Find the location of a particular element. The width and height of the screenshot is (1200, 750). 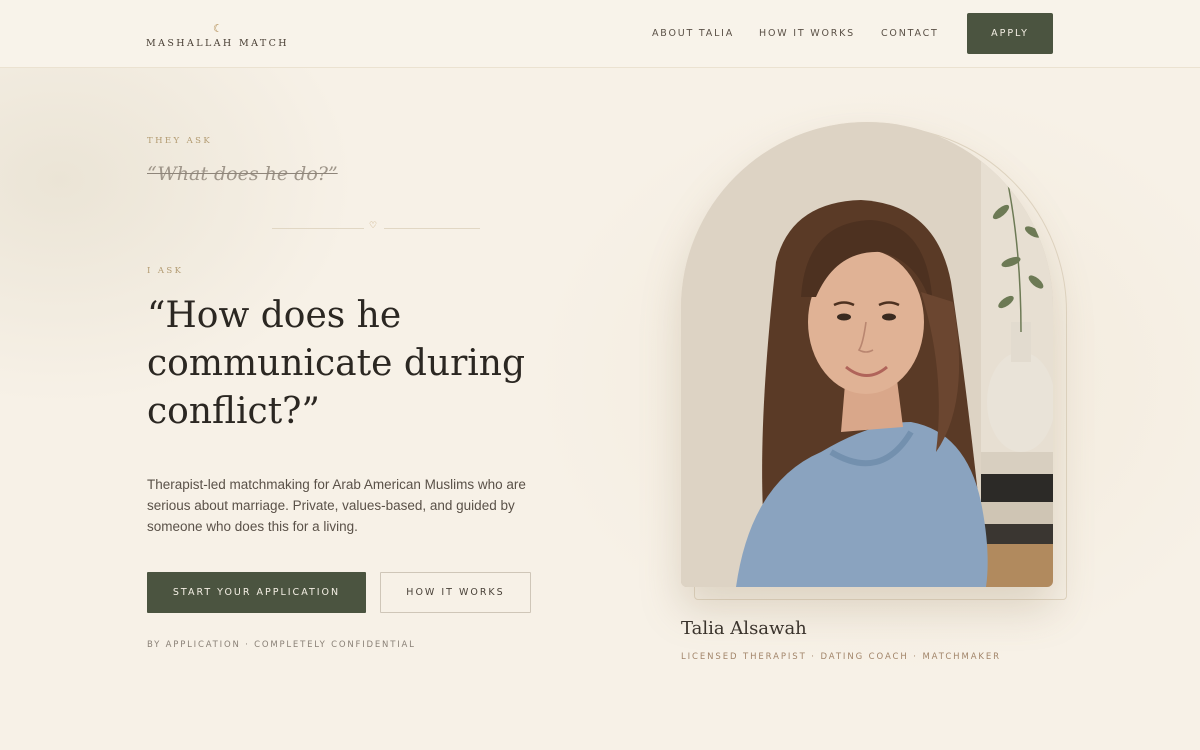

i-ask-label: I ASK is located at coordinates (165, 271).